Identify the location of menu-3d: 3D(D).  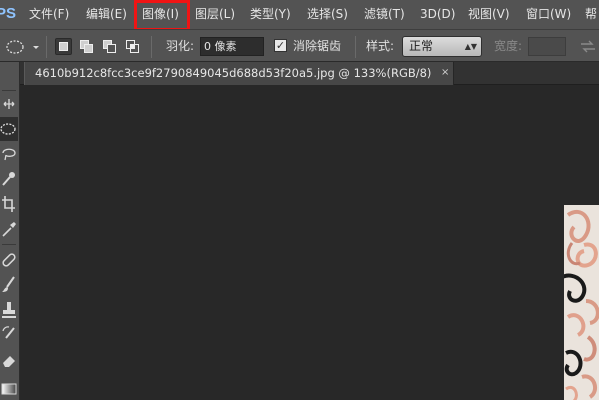
(437, 14).